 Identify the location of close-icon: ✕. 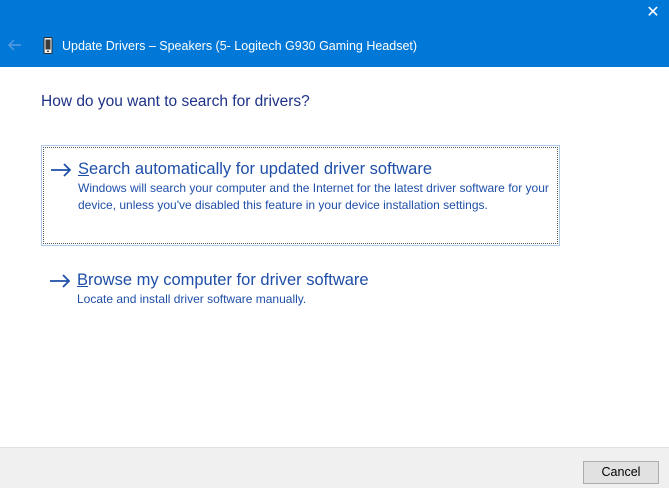
(653, 12).